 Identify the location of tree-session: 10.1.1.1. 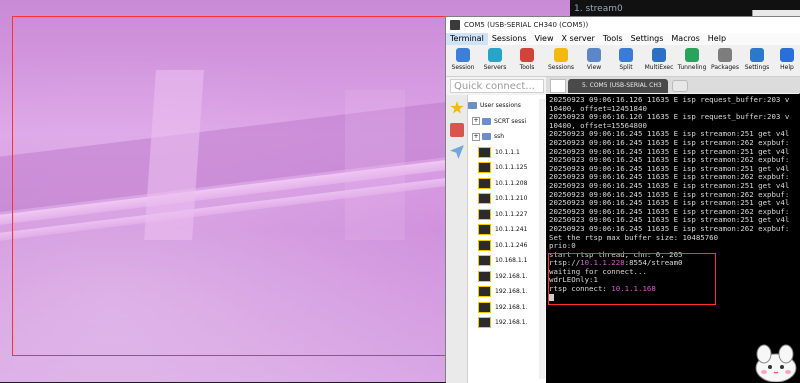
(499, 152).